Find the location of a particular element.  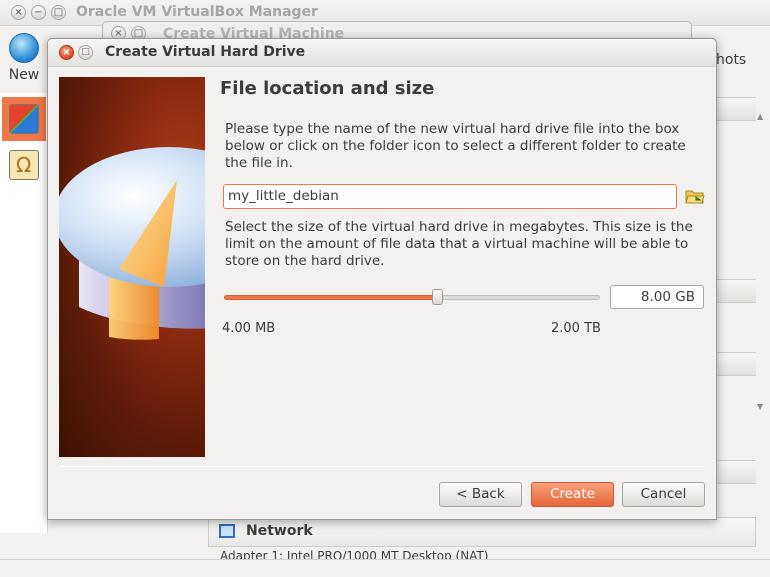

dialog-title: Create Virtual Hard Drive is located at coordinates (205, 52).